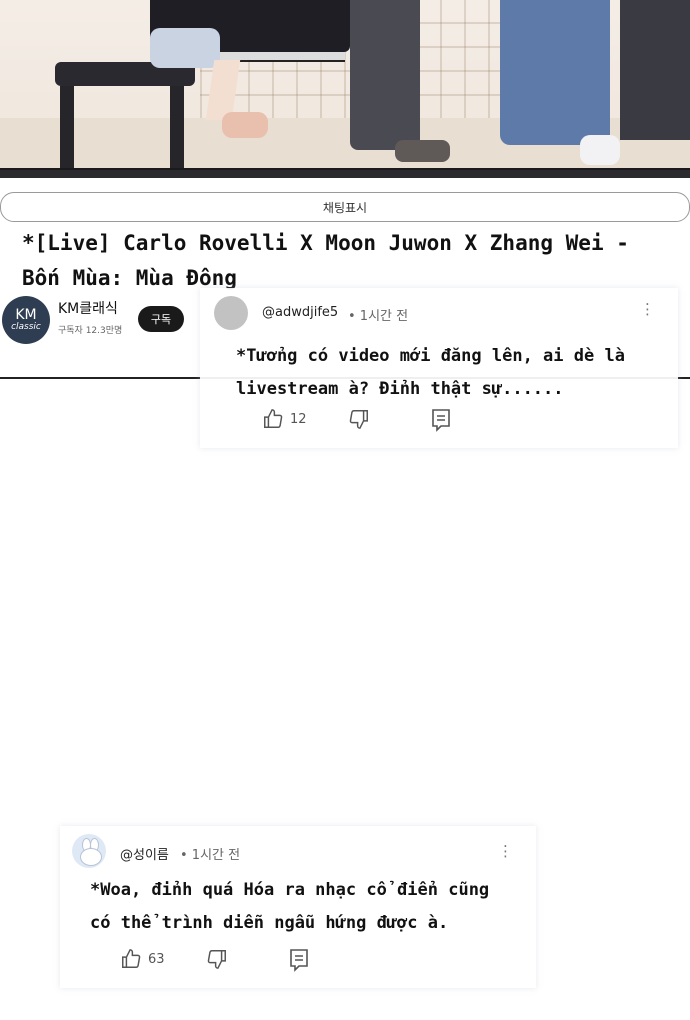  What do you see at coordinates (144, 853) in the screenshot?
I see `comment-handle: @성이름` at bounding box center [144, 853].